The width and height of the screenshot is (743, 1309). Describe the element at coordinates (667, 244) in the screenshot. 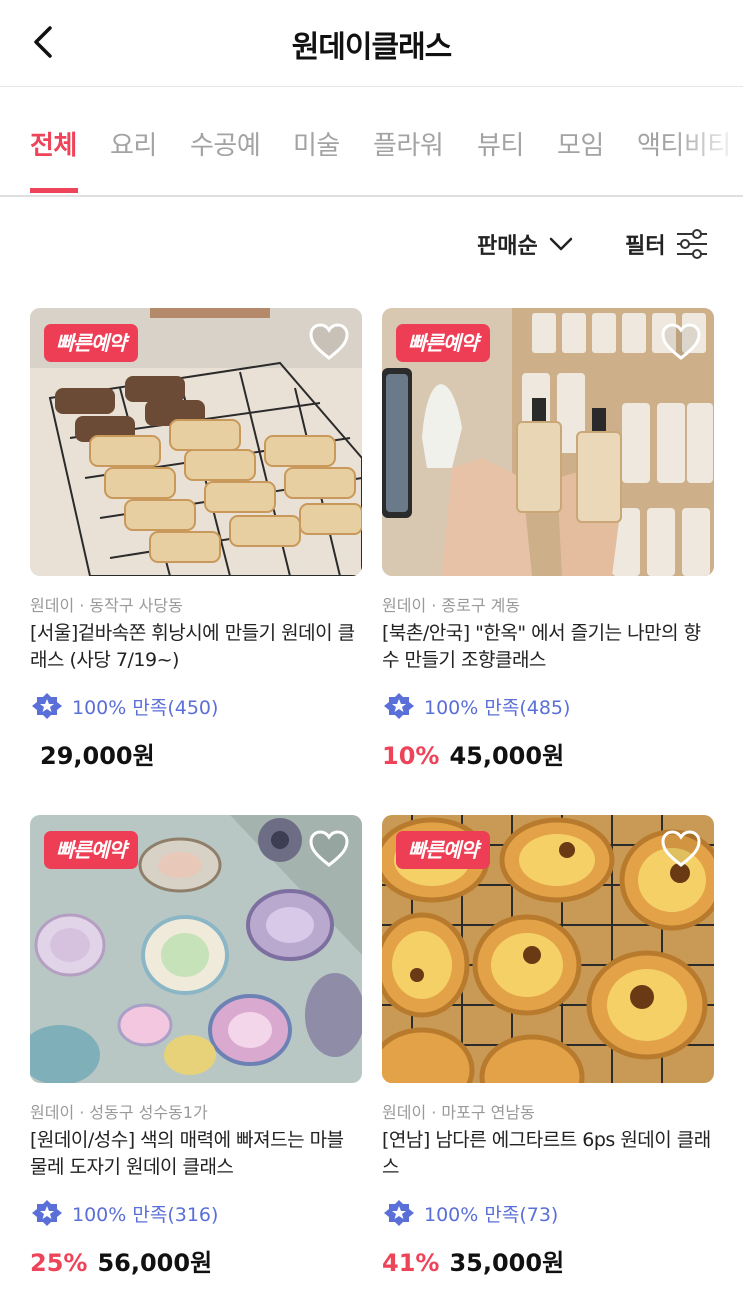

I see `filter-button: 필터` at that location.